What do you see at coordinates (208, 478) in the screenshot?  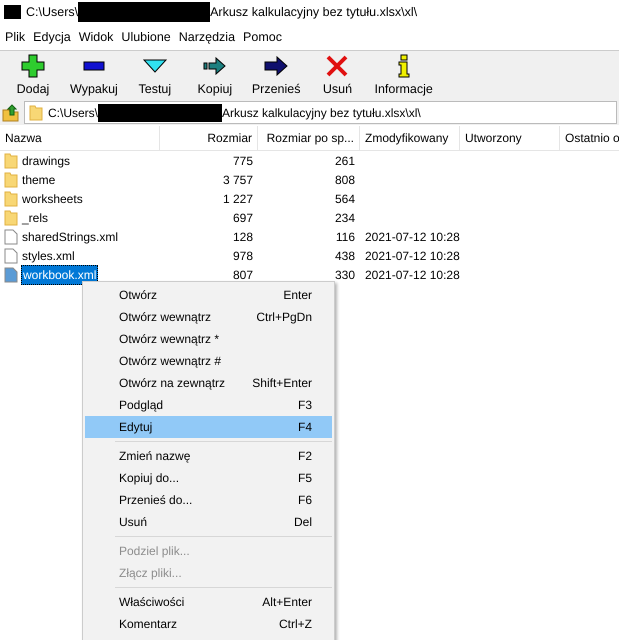 I see `menu-option: Kopiuj do... F5` at bounding box center [208, 478].